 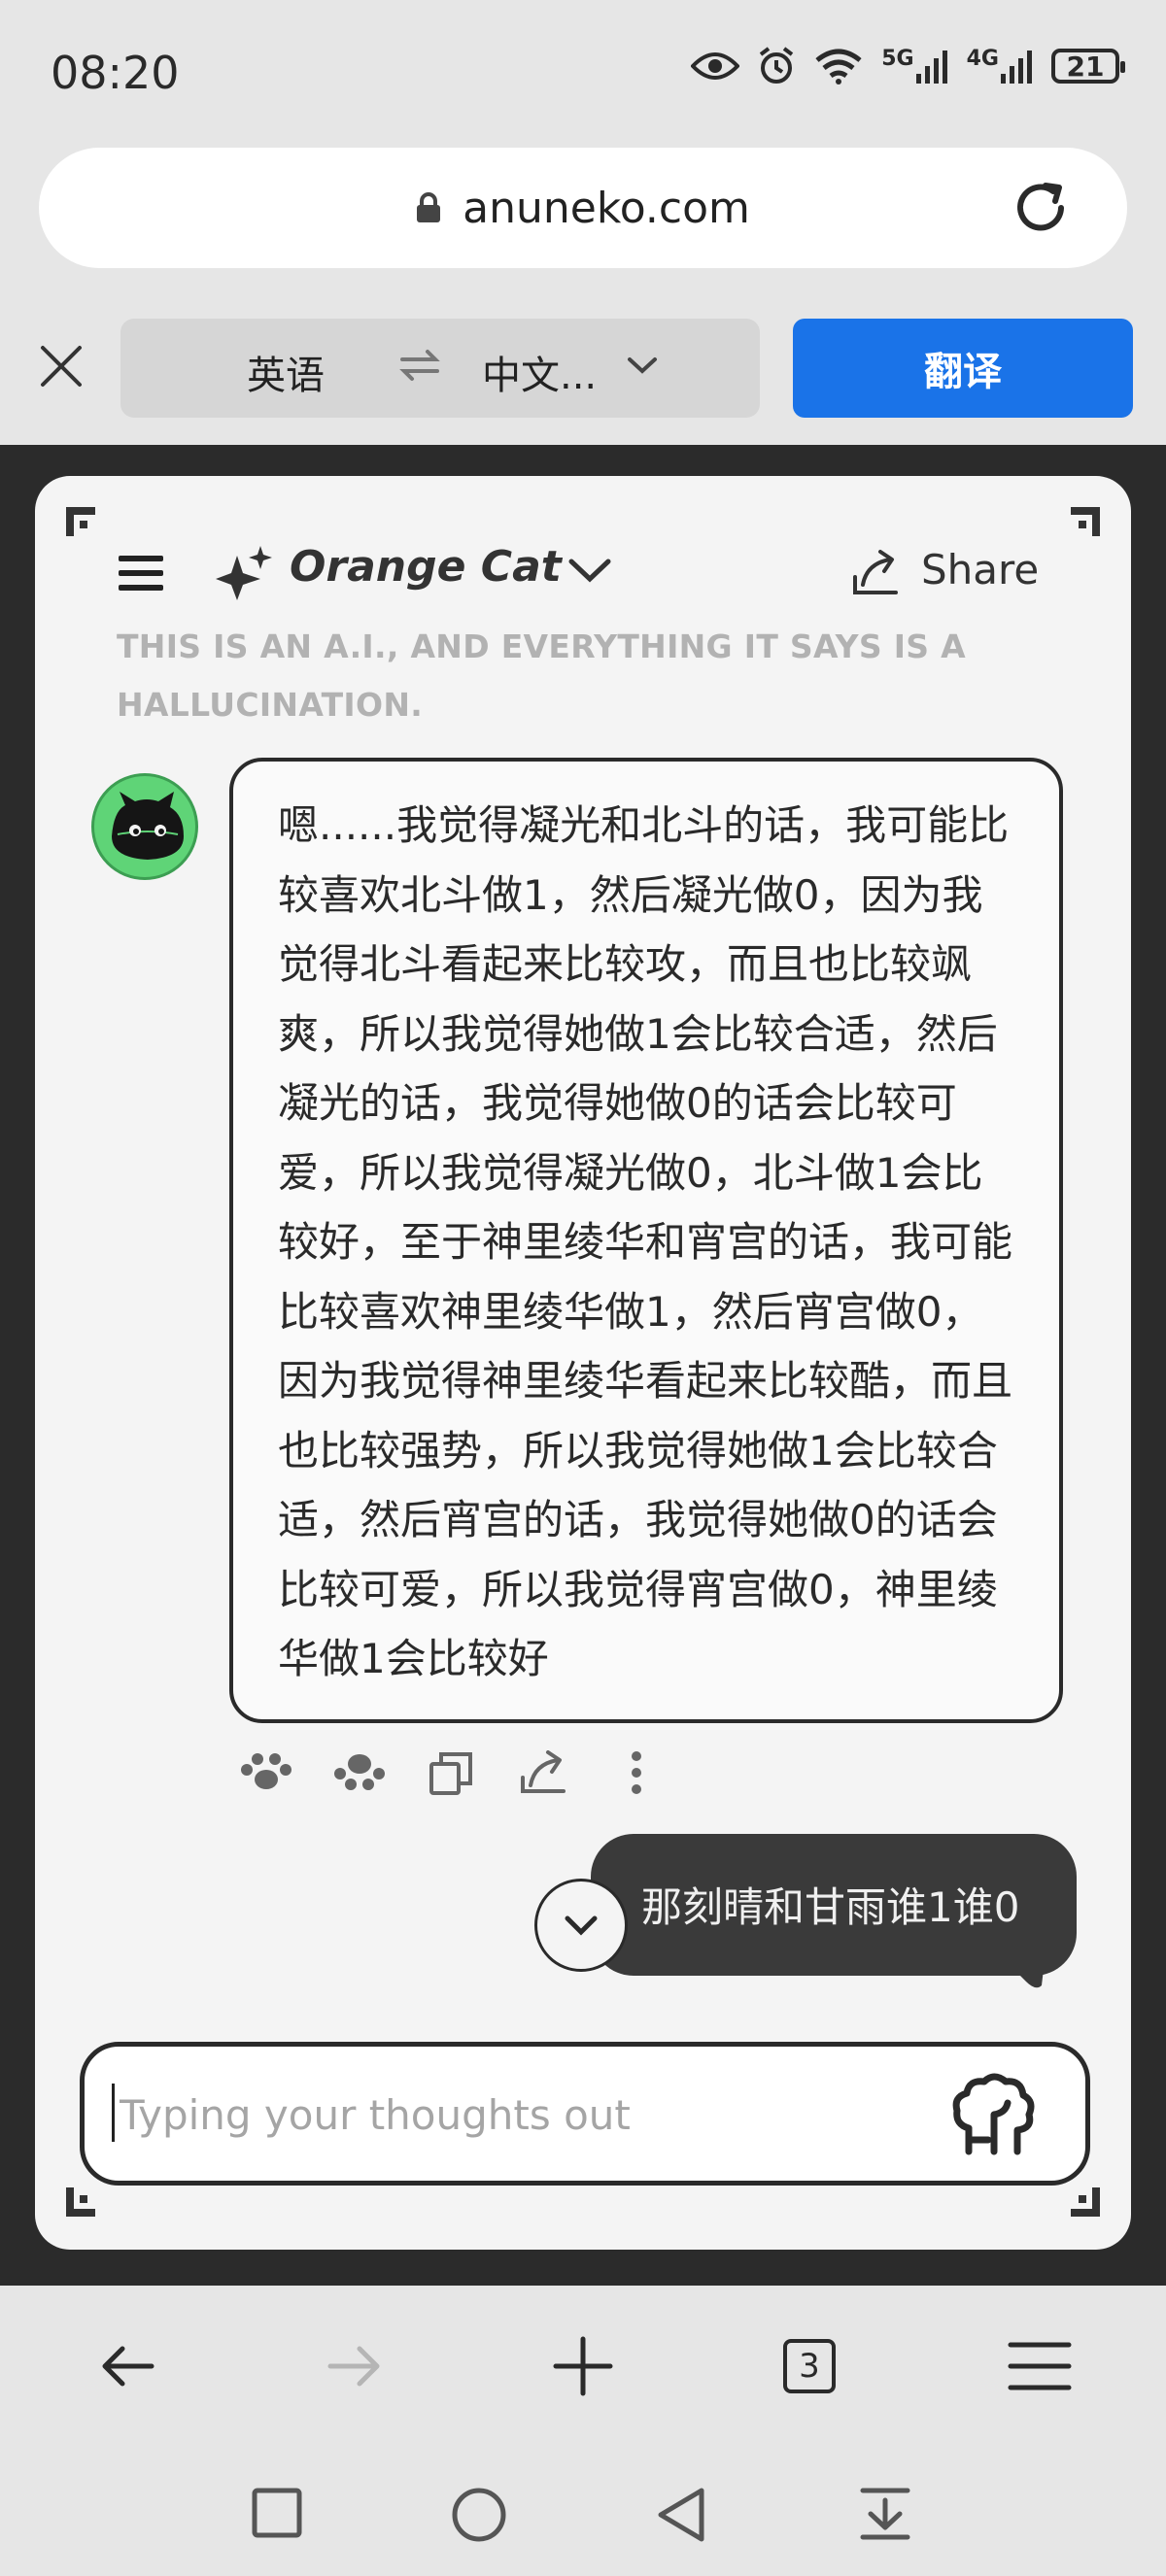 What do you see at coordinates (128, 2366) in the screenshot?
I see `back-arrow-icon` at bounding box center [128, 2366].